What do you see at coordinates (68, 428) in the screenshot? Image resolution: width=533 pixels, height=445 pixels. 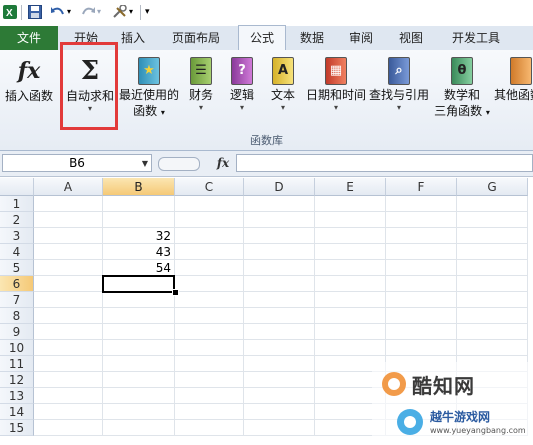 I see `cell-A15` at bounding box center [68, 428].